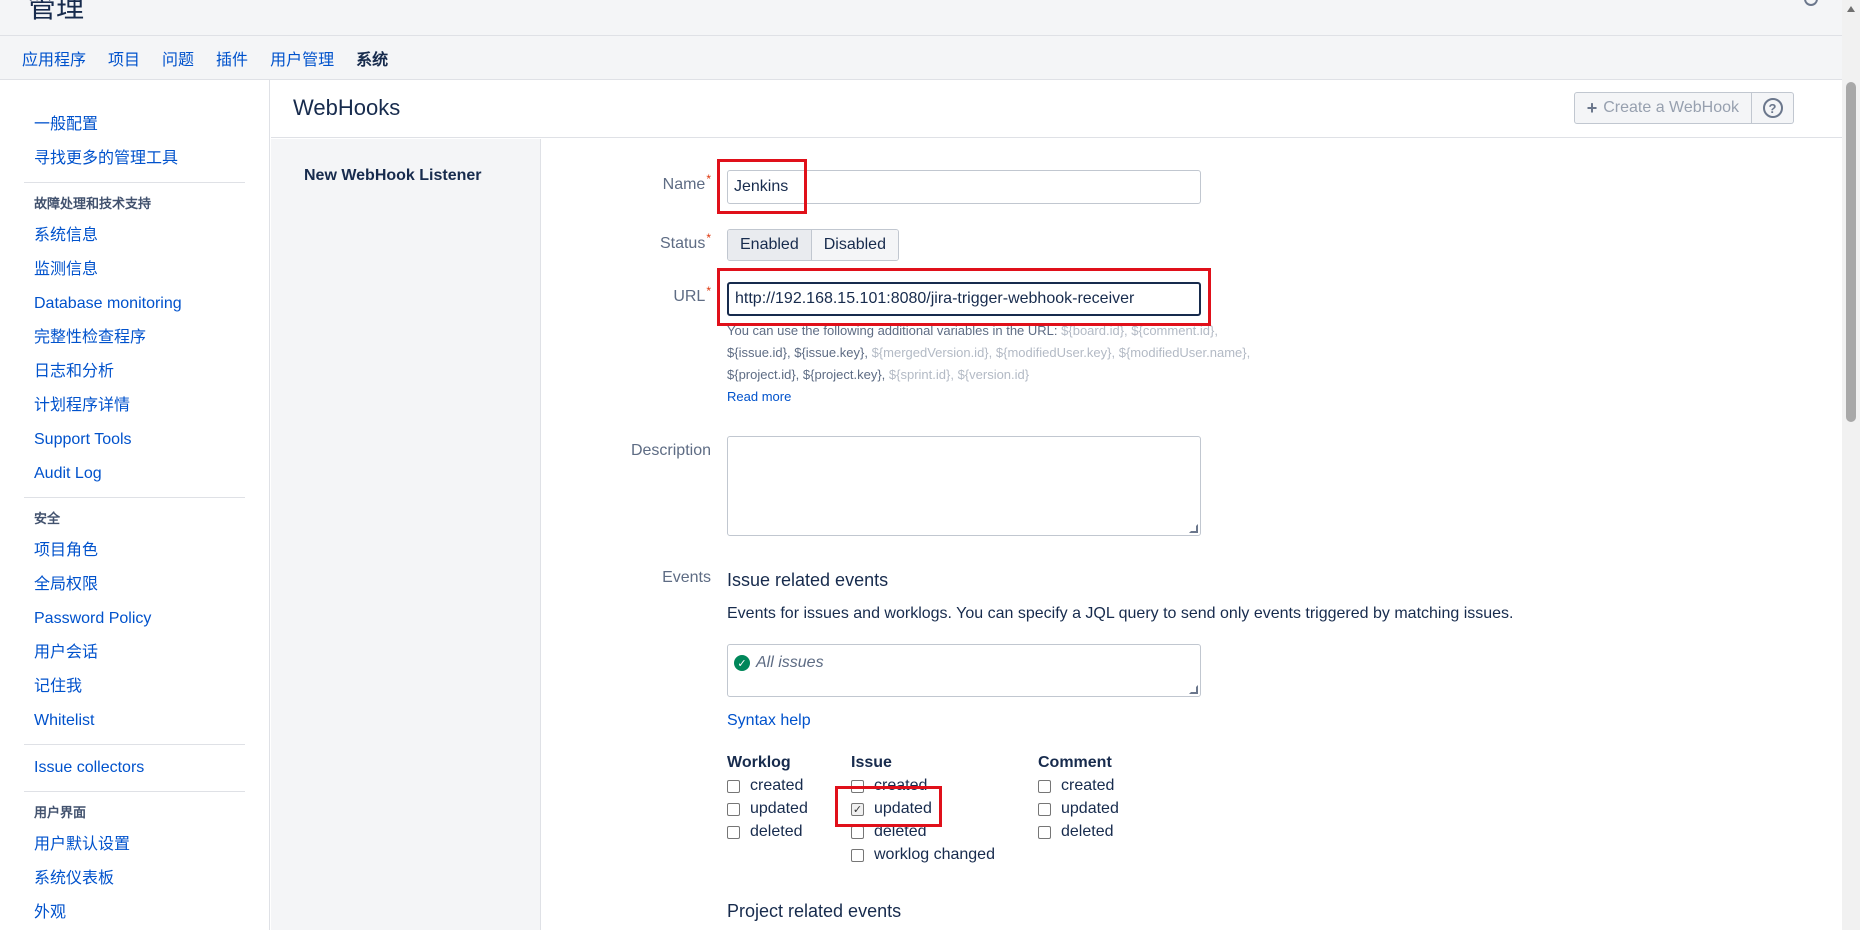 The width and height of the screenshot is (1860, 930). Describe the element at coordinates (686, 577) in the screenshot. I see `events-label: Events` at that location.